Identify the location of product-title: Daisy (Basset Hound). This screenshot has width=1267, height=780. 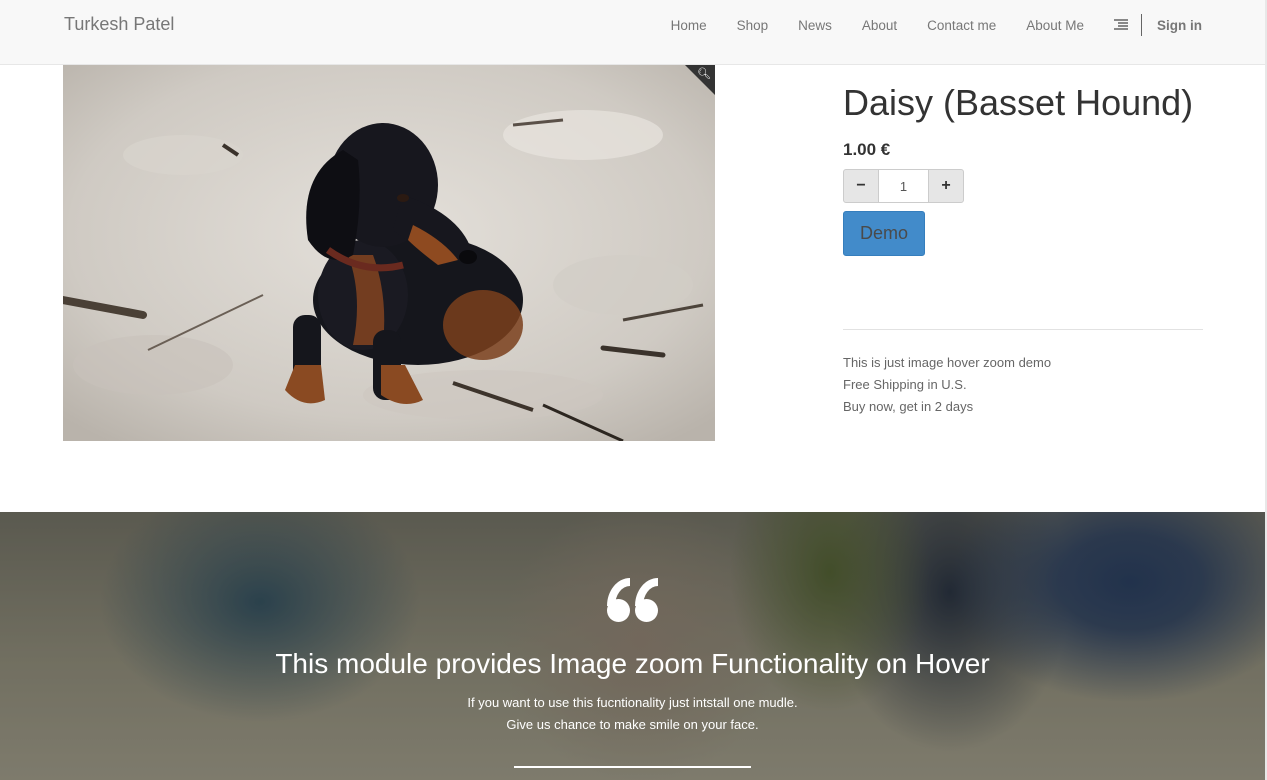
(1018, 102).